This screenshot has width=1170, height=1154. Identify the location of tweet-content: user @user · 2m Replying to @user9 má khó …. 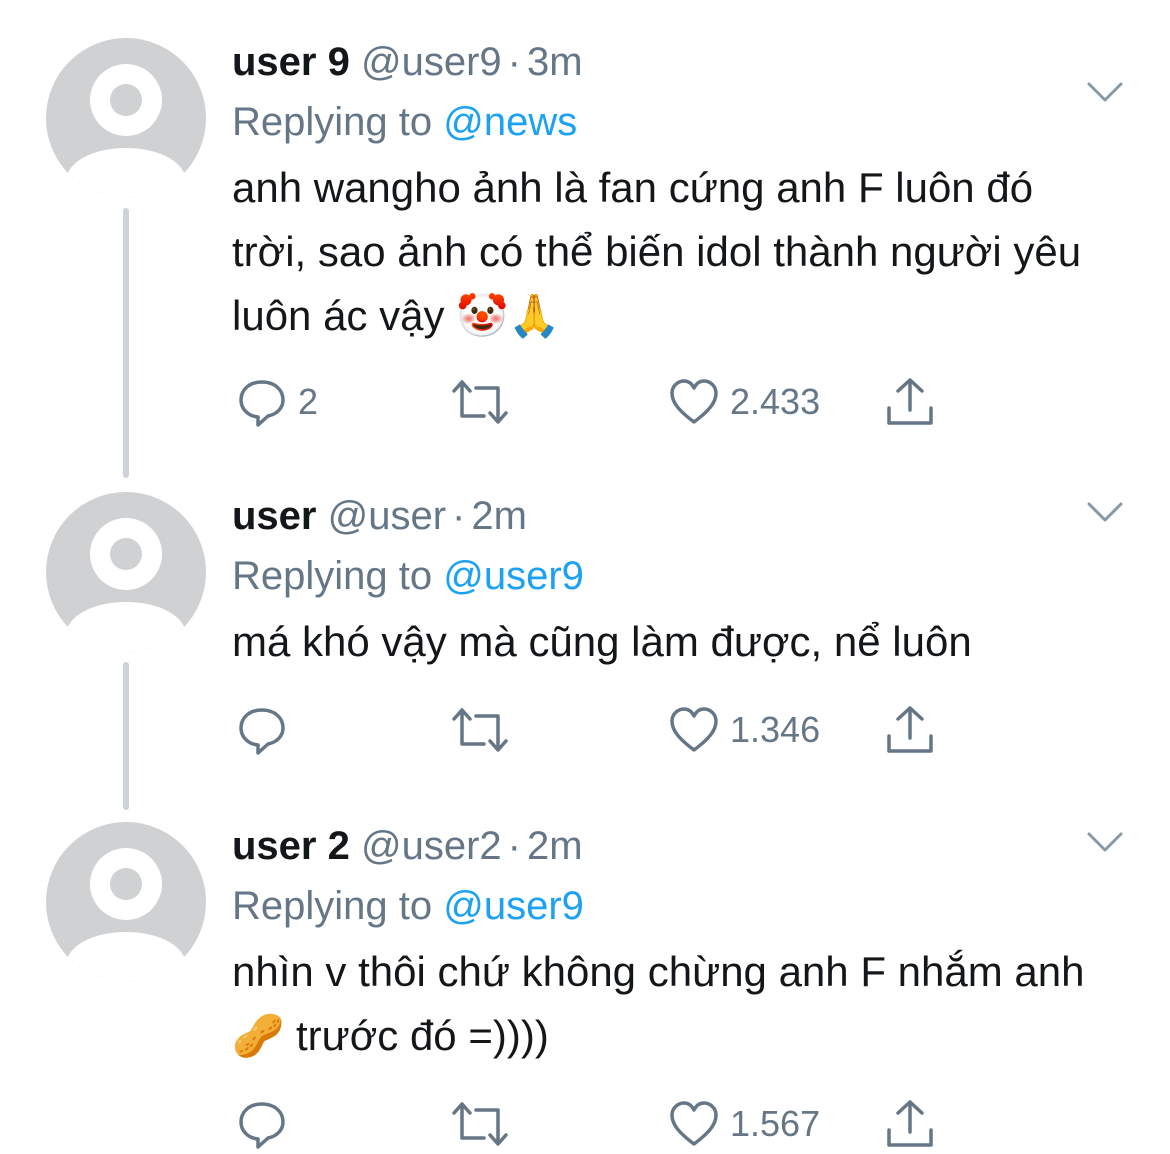
(672, 583).